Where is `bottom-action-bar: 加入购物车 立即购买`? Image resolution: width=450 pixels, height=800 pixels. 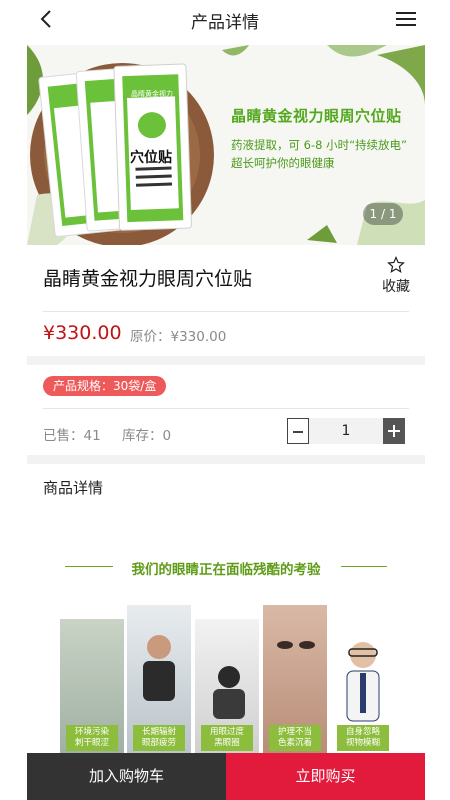
bottom-action-bar: 加入购物车 立即购买 is located at coordinates (226, 776).